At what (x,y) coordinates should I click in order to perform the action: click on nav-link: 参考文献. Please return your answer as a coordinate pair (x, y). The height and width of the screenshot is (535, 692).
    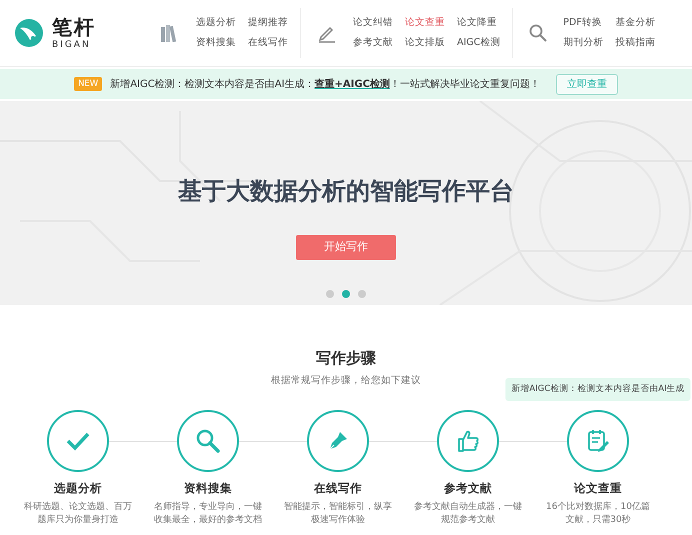
    Looking at the image, I should click on (373, 43).